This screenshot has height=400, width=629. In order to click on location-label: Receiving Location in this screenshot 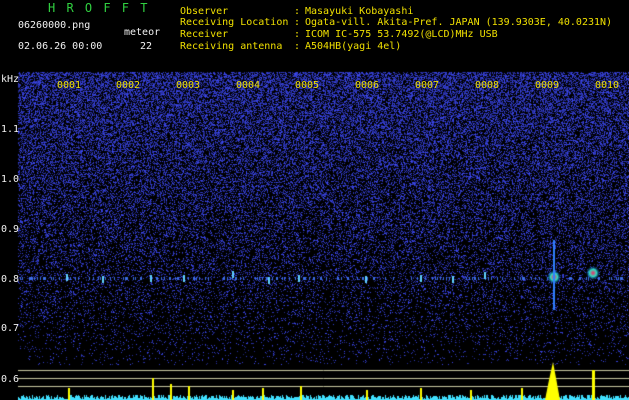, I will do `click(234, 22)`.